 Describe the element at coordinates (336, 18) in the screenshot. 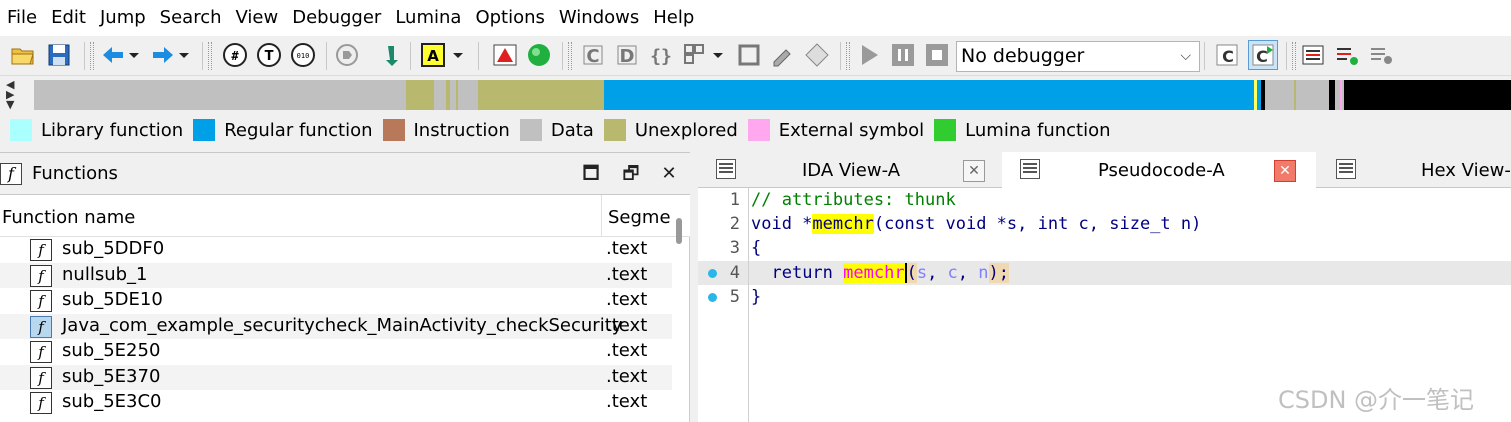

I see `menu-debugger: Debugger` at that location.